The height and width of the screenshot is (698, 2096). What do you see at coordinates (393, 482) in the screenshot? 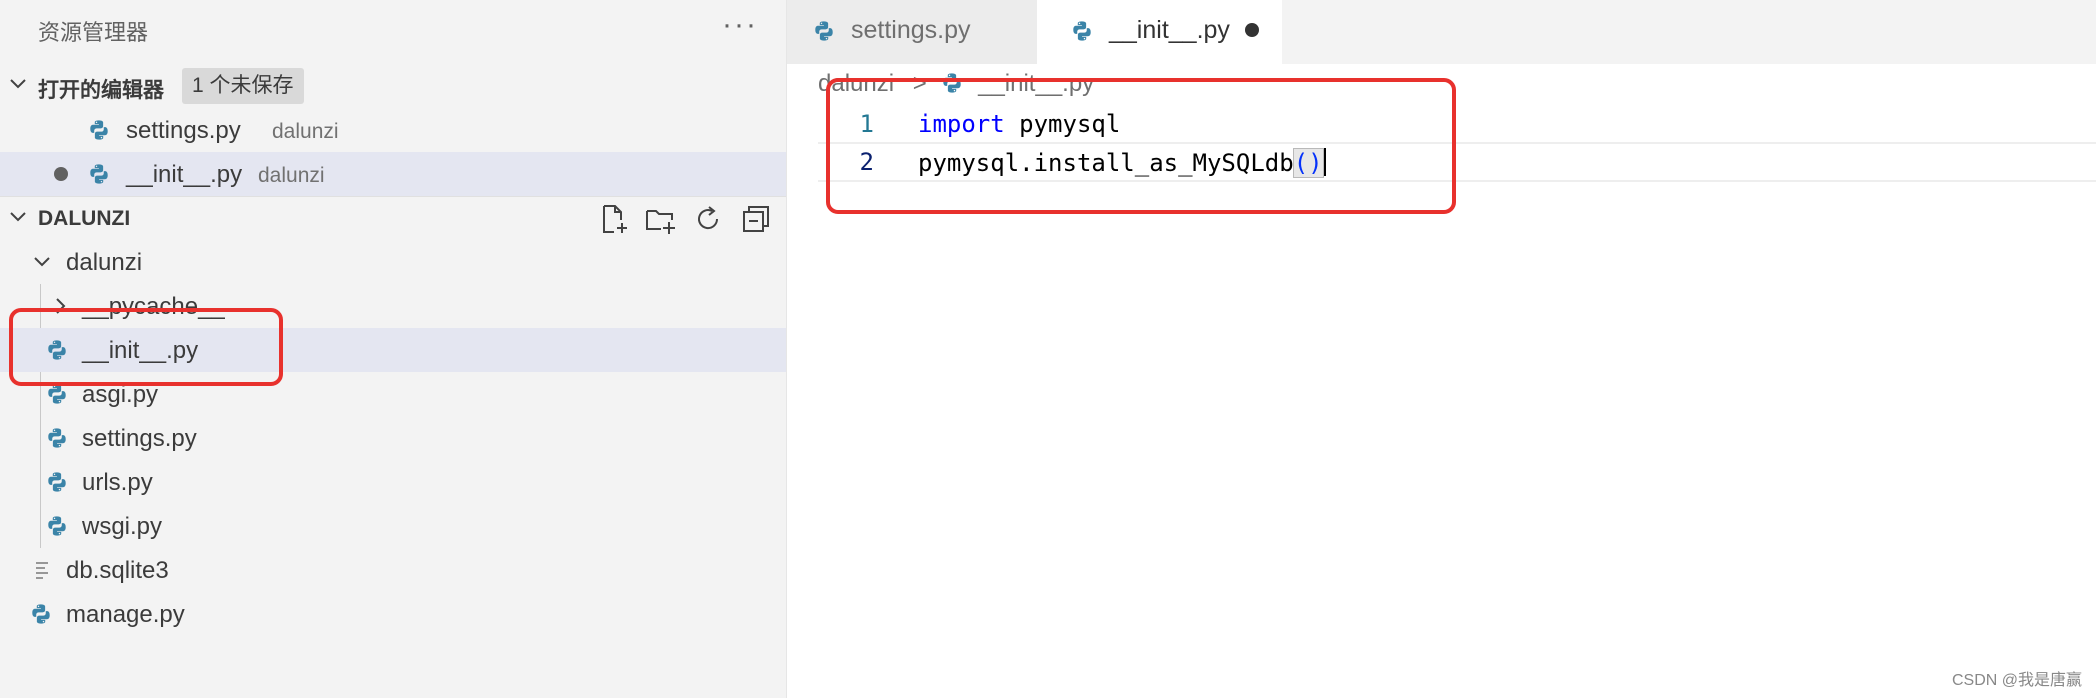
I see `tree-file: urls.py` at bounding box center [393, 482].